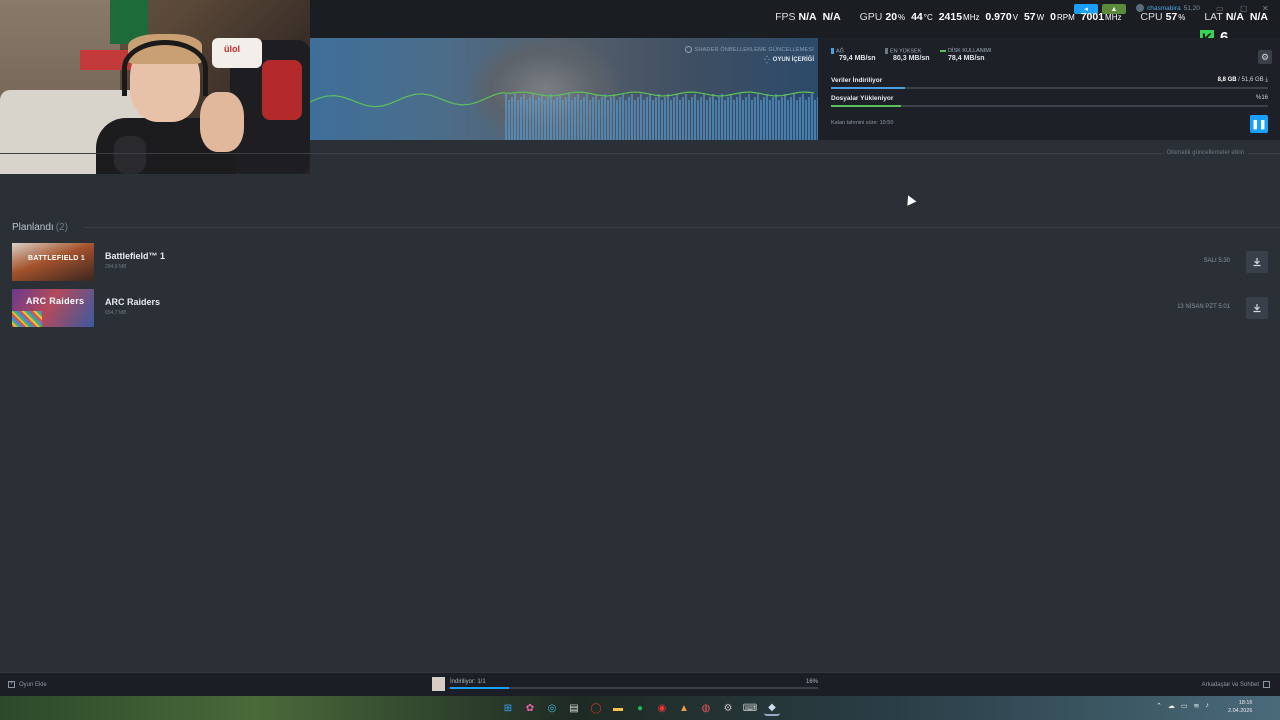 This screenshot has width=1280, height=720. What do you see at coordinates (1236, 684) in the screenshot?
I see `friends-chat-button: Arkadaşlar ve Sohbet` at bounding box center [1236, 684].